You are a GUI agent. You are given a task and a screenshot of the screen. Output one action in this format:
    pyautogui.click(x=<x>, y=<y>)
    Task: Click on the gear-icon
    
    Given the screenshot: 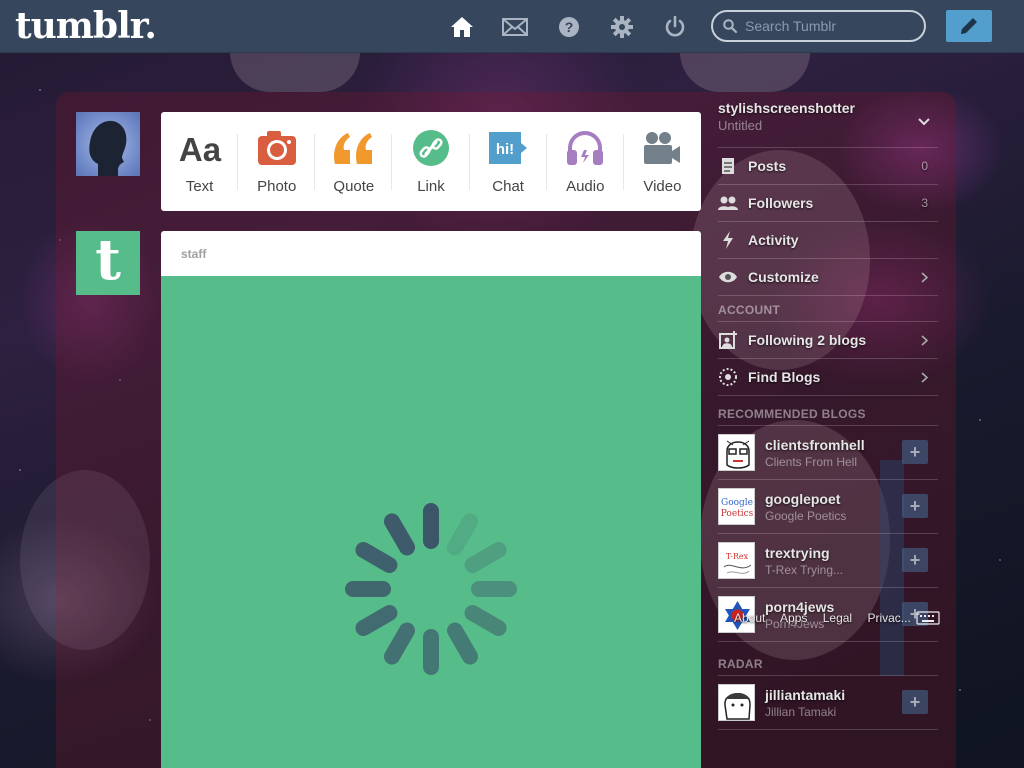 What is the action you would take?
    pyautogui.click(x=622, y=27)
    